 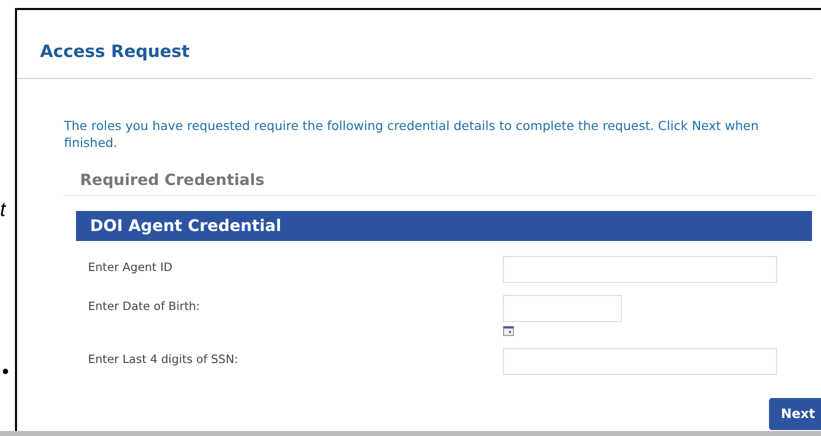 I want to click on field-label: Enter Date of Birth:, so click(x=144, y=305).